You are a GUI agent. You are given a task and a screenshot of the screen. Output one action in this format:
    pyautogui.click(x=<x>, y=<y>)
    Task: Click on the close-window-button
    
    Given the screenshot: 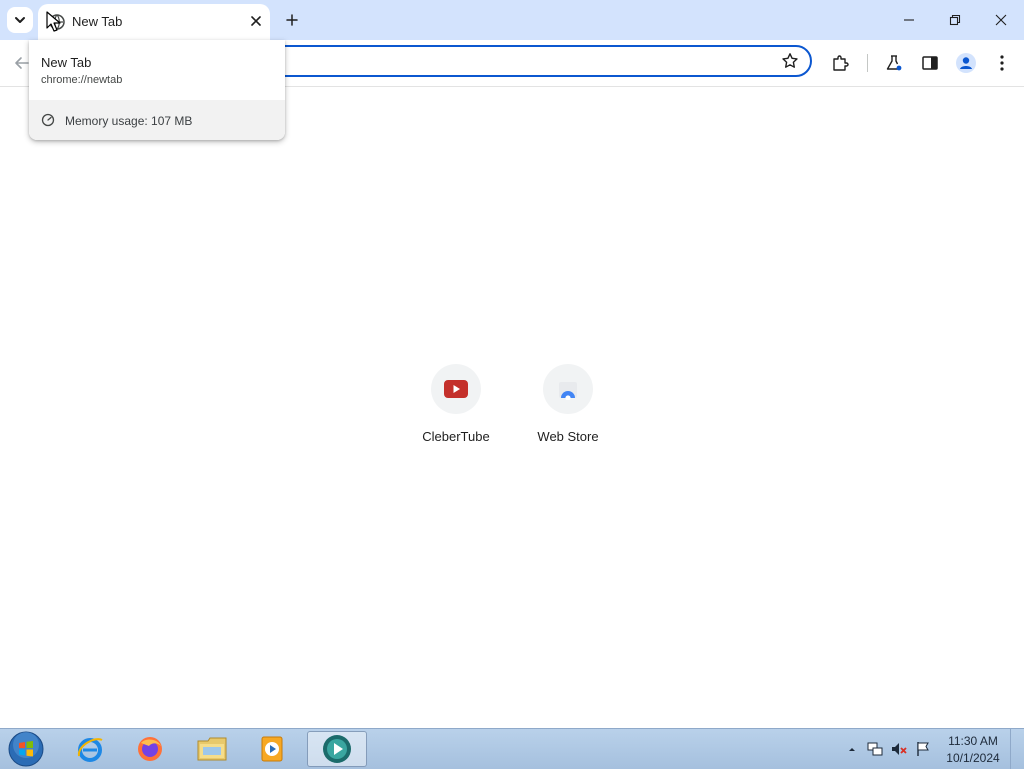 What is the action you would take?
    pyautogui.click(x=1001, y=20)
    